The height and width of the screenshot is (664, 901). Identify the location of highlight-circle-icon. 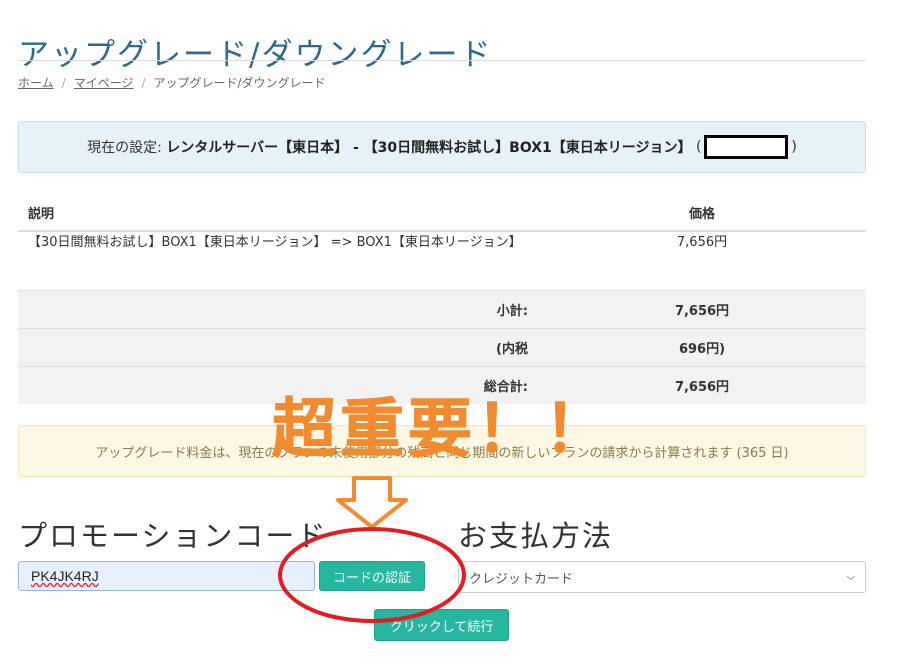
(372, 575).